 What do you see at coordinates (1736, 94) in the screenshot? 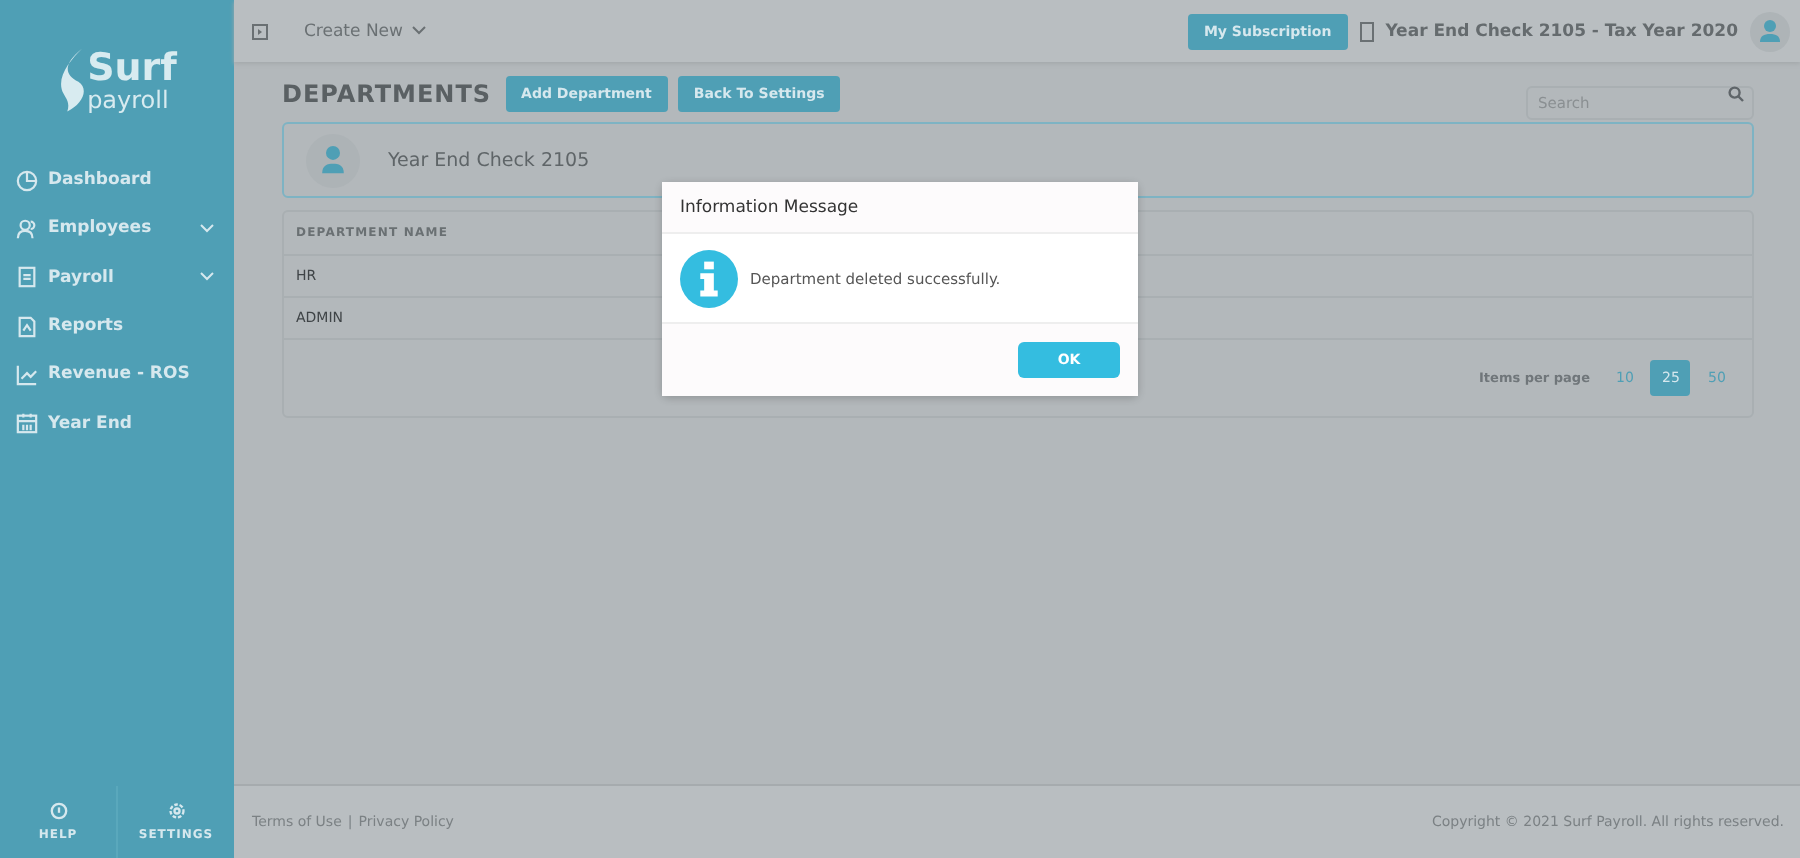
I see `search-icon` at bounding box center [1736, 94].